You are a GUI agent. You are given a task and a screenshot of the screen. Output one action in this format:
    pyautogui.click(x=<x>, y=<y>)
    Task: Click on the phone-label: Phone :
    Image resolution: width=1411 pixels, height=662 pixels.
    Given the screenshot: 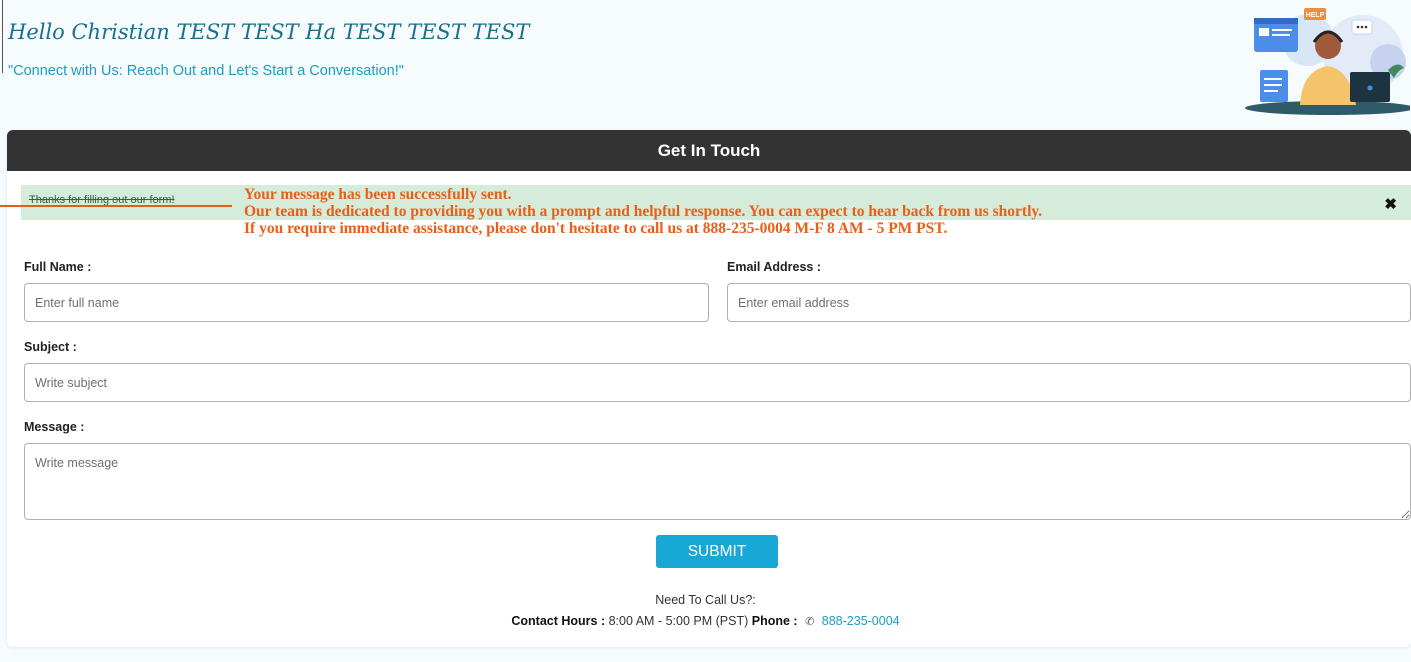 What is the action you would take?
    pyautogui.click(x=774, y=621)
    